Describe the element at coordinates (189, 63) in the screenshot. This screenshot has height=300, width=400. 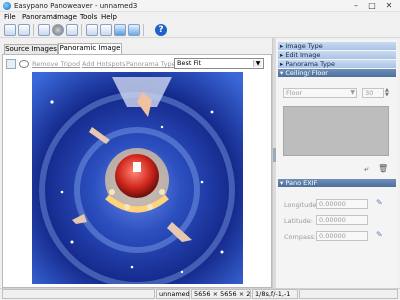
I see `zoom-select-value: Best Fit` at that location.